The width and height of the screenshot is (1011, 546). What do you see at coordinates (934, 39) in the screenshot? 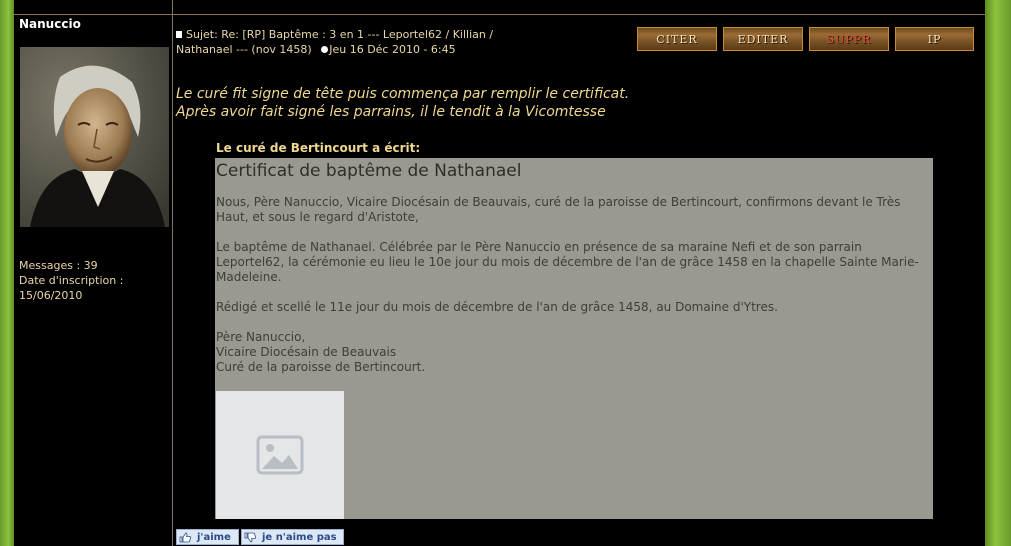
I see `ip-button: IP` at bounding box center [934, 39].